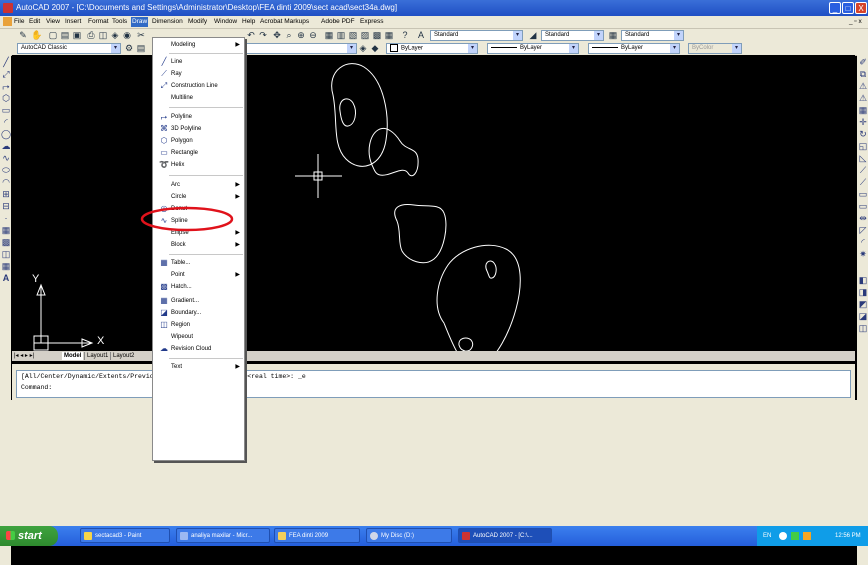 The width and height of the screenshot is (868, 565). Describe the element at coordinates (863, 280) in the screenshot. I see `draw-order-icon: ◧` at that location.